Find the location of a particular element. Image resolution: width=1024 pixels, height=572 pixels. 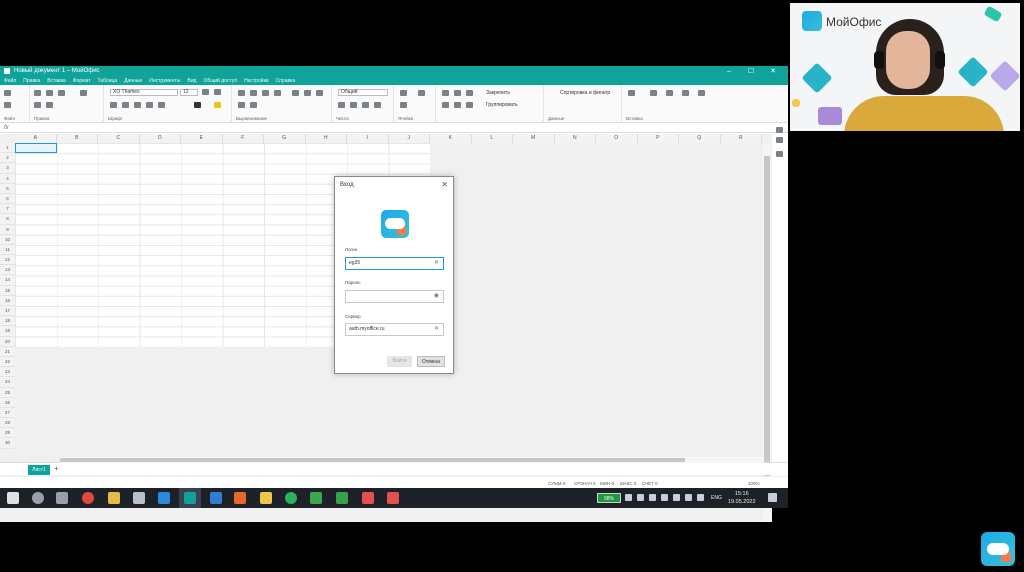

row-header: 16 is located at coordinates (7, 300).